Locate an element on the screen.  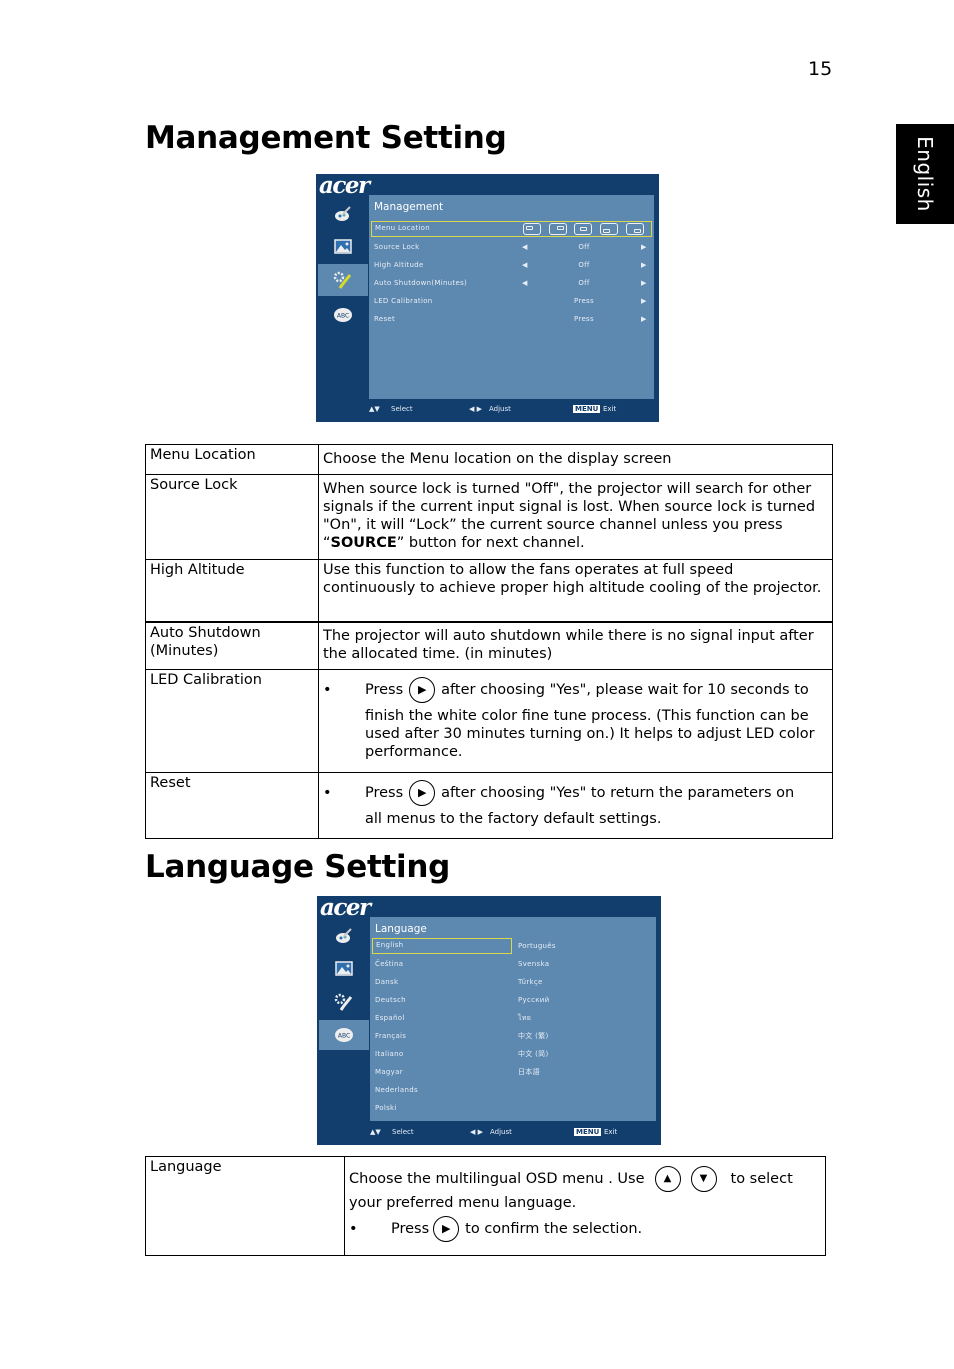
language-option: Italiano is located at coordinates (442, 1054).